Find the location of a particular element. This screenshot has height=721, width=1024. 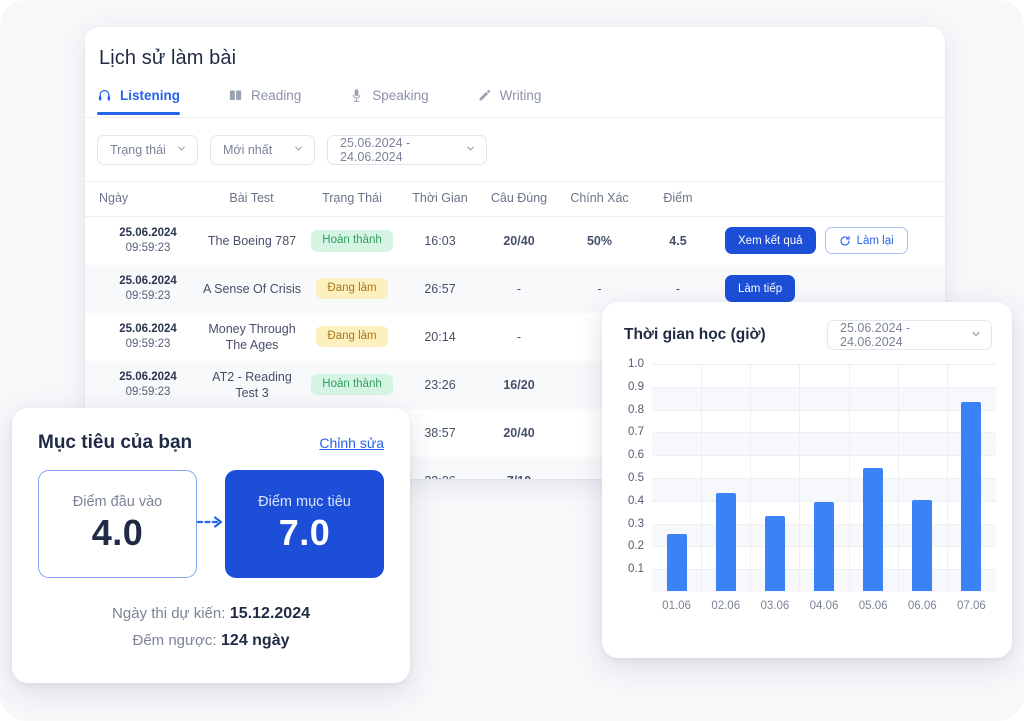

progress-arrow is located at coordinates (210, 524).